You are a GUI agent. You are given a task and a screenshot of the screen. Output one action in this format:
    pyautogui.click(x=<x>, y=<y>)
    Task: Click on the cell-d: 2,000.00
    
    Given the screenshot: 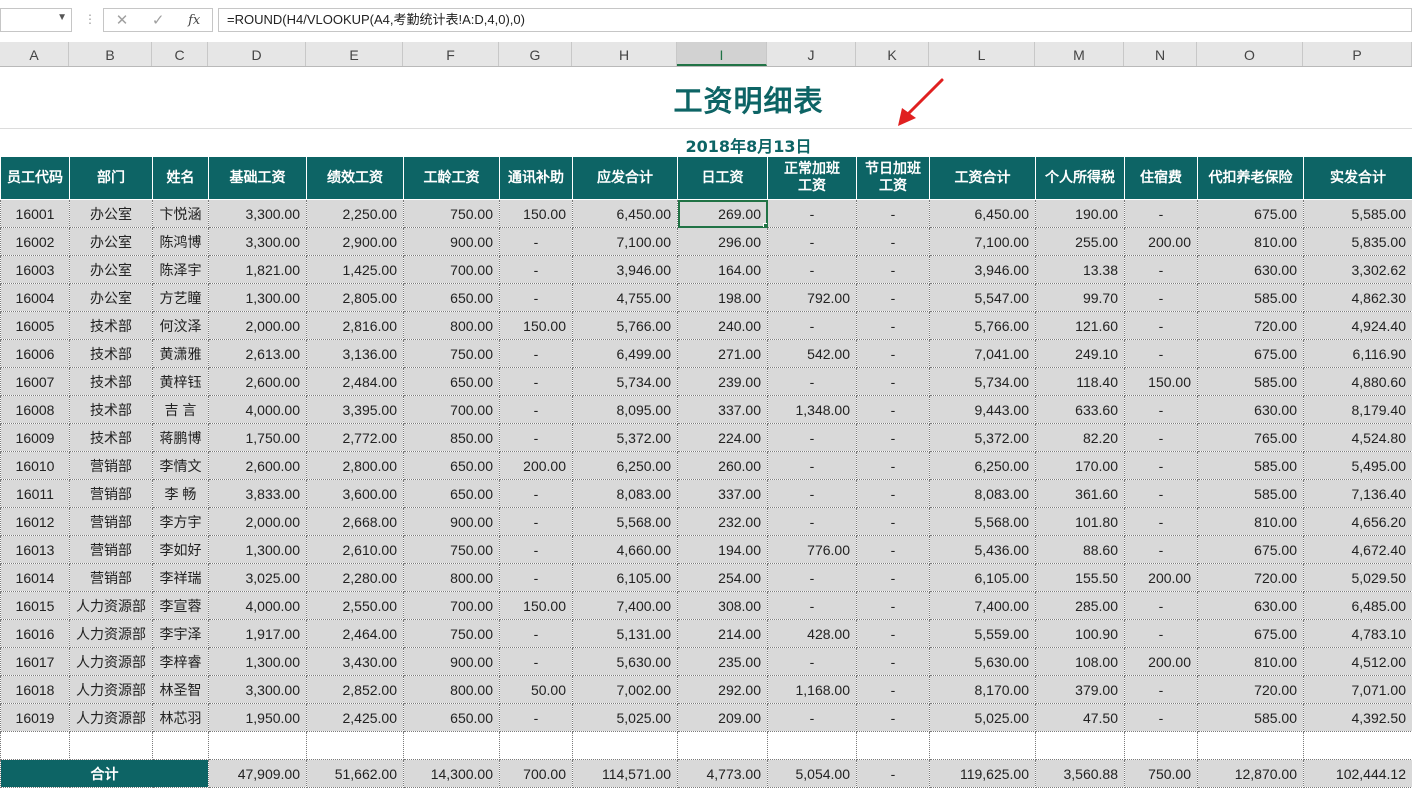 What is the action you would take?
    pyautogui.click(x=258, y=522)
    